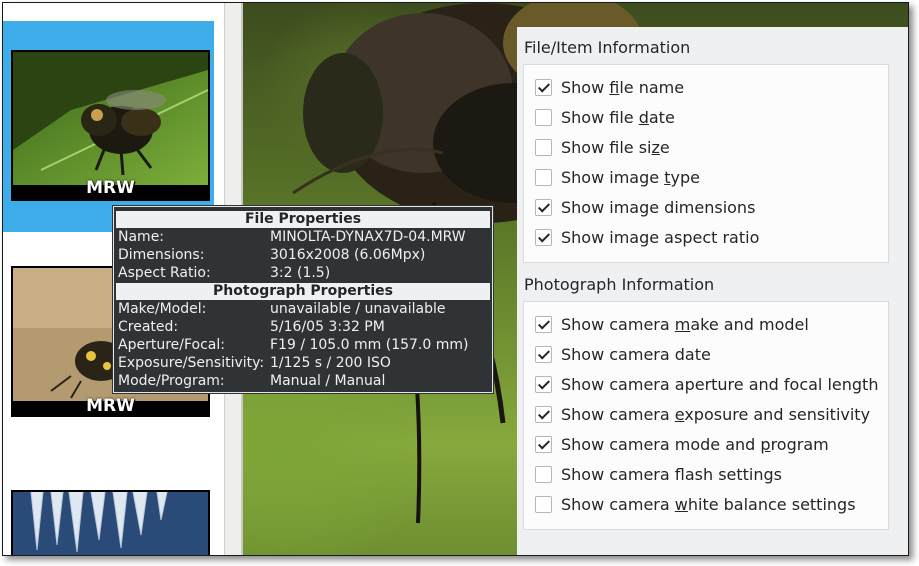  What do you see at coordinates (708, 504) in the screenshot?
I see `option-label: Show camera white balance settings` at bounding box center [708, 504].